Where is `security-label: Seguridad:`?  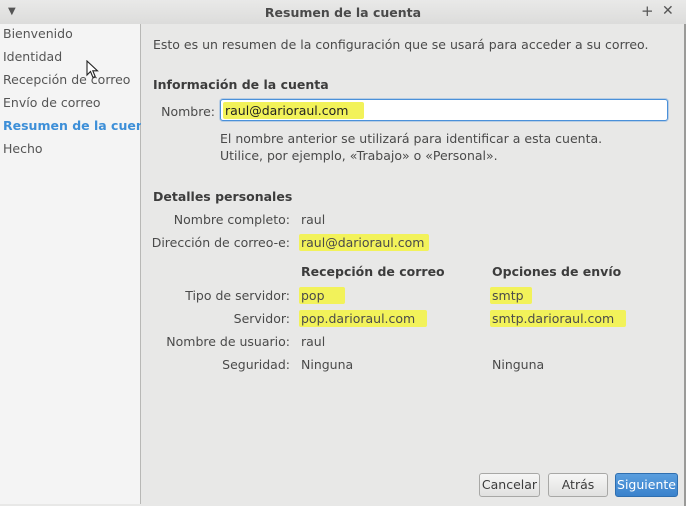
security-label: Seguridad: is located at coordinates (256, 364).